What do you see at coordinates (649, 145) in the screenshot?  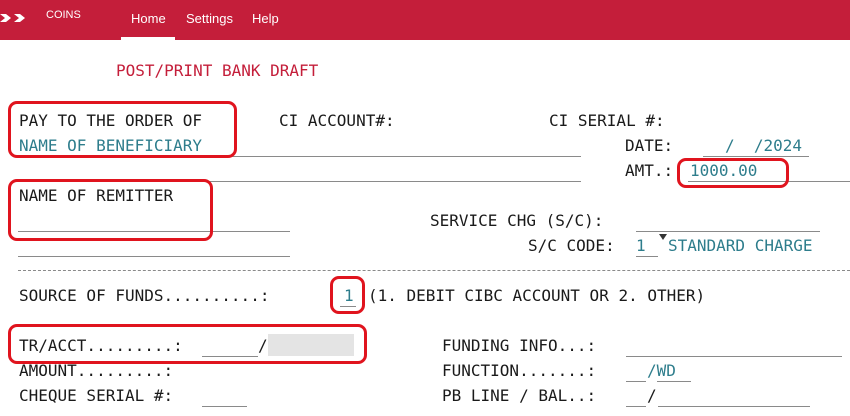 I see `date-label: DATE:` at bounding box center [649, 145].